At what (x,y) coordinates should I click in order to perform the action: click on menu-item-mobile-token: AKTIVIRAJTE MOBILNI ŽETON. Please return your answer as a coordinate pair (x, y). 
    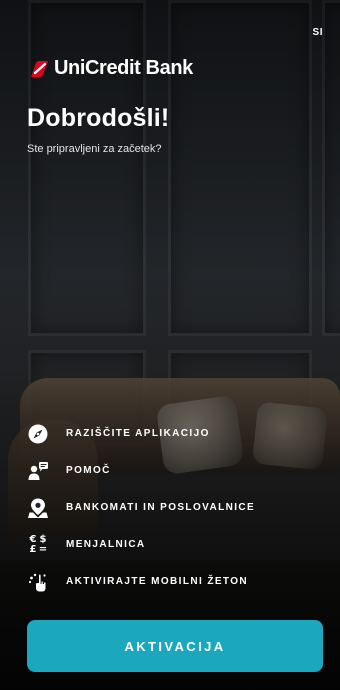
    Looking at the image, I should click on (172, 581).